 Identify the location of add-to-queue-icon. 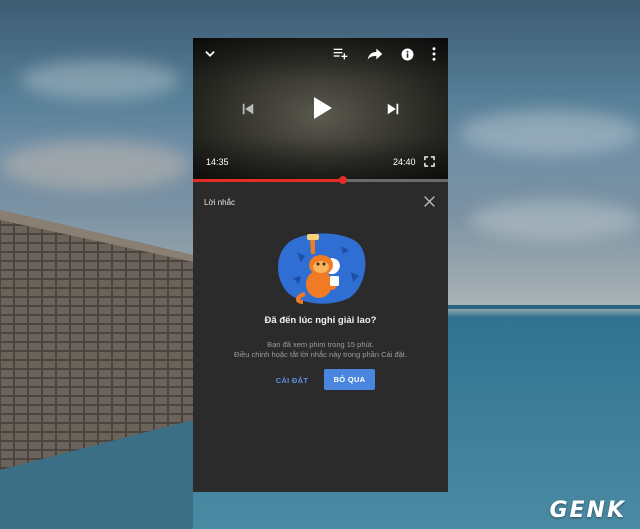
(341, 54).